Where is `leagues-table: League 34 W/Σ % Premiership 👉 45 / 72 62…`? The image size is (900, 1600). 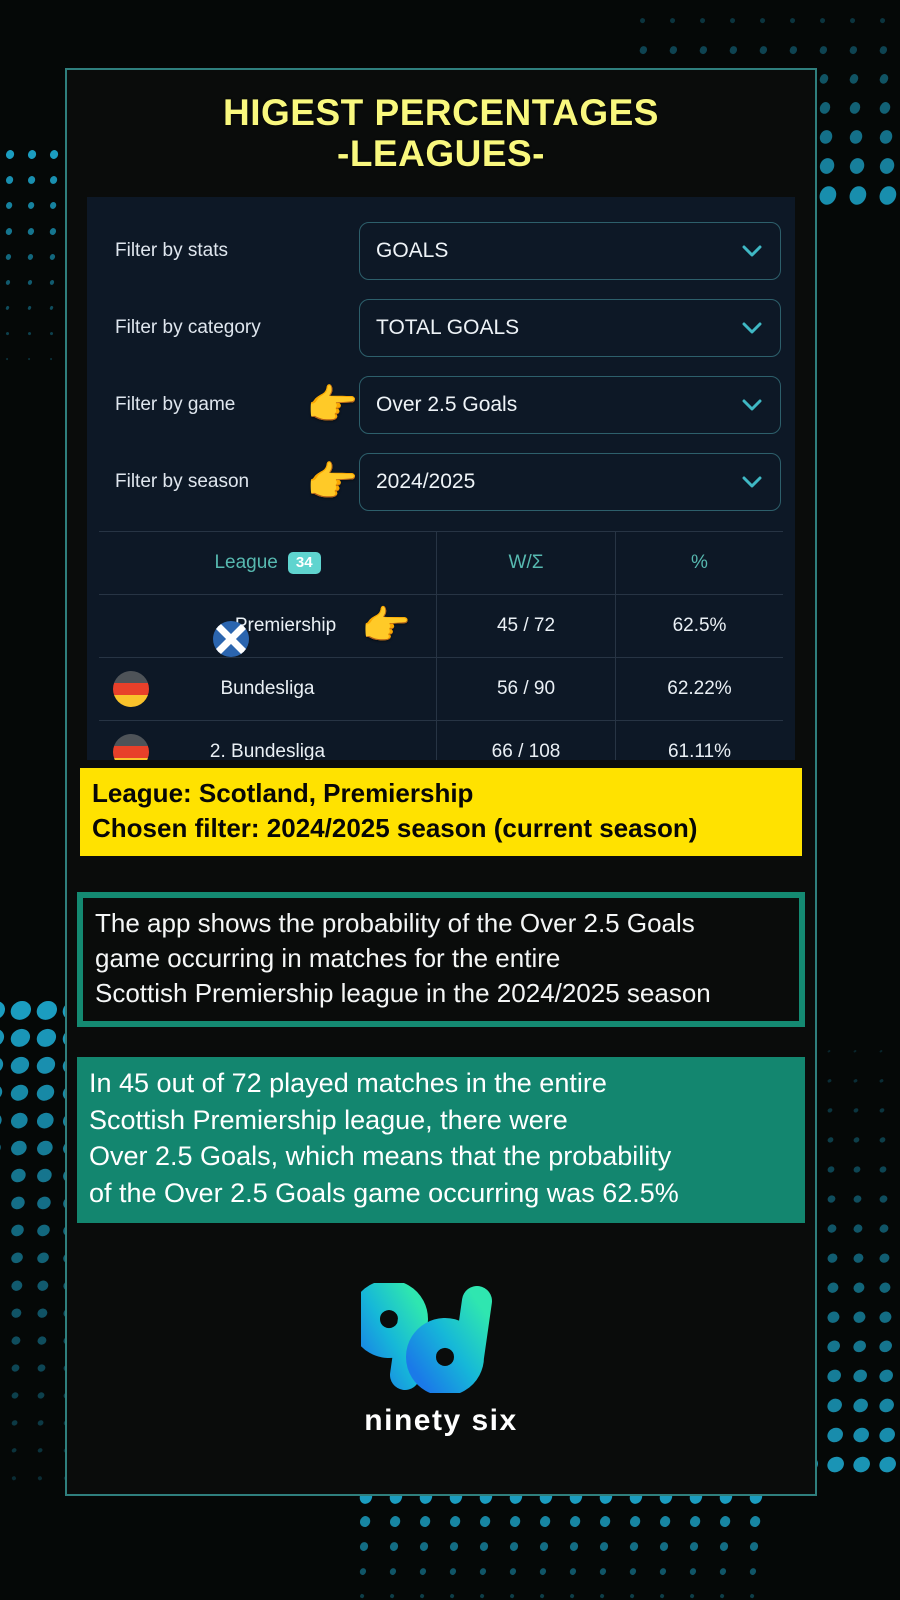 leagues-table: League 34 W/Σ % Premiership 👉 45 / 72 62… is located at coordinates (441, 645).